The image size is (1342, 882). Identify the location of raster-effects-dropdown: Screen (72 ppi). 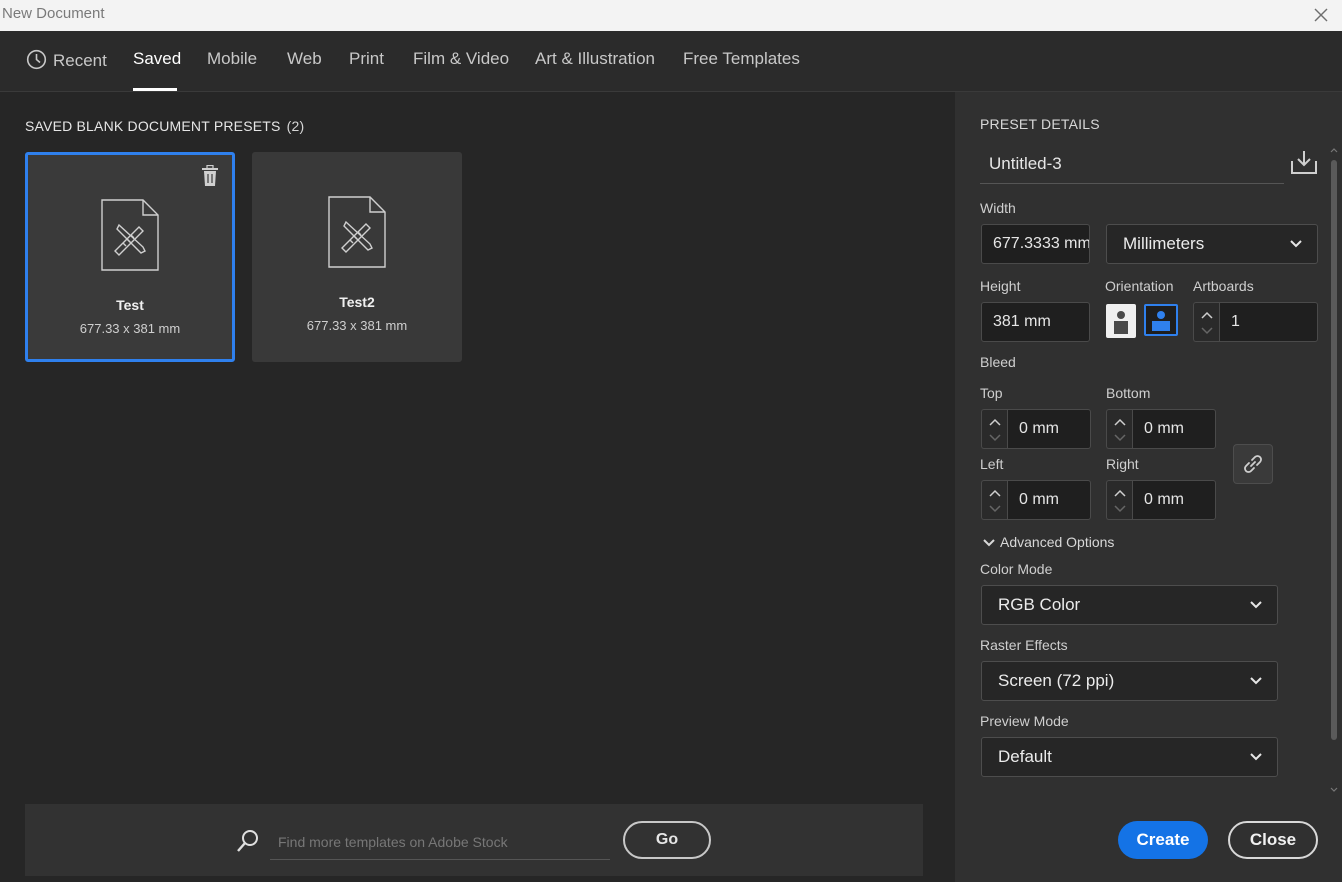
(1129, 681).